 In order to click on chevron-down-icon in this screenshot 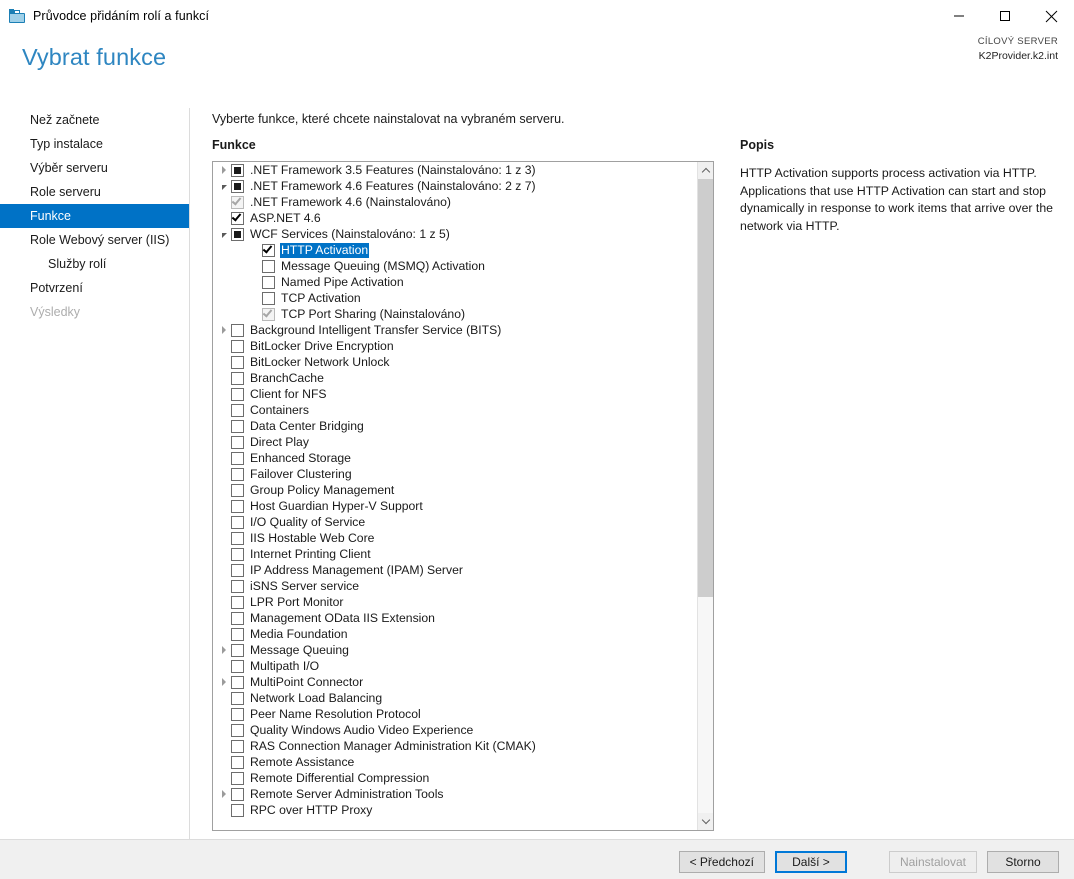, I will do `click(224, 235)`.